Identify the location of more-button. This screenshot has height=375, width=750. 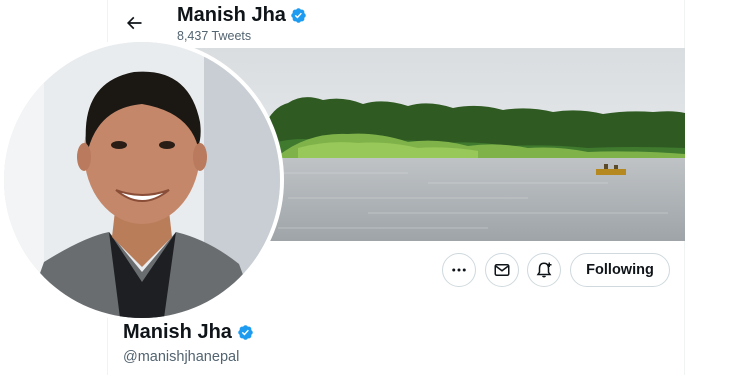
(459, 270).